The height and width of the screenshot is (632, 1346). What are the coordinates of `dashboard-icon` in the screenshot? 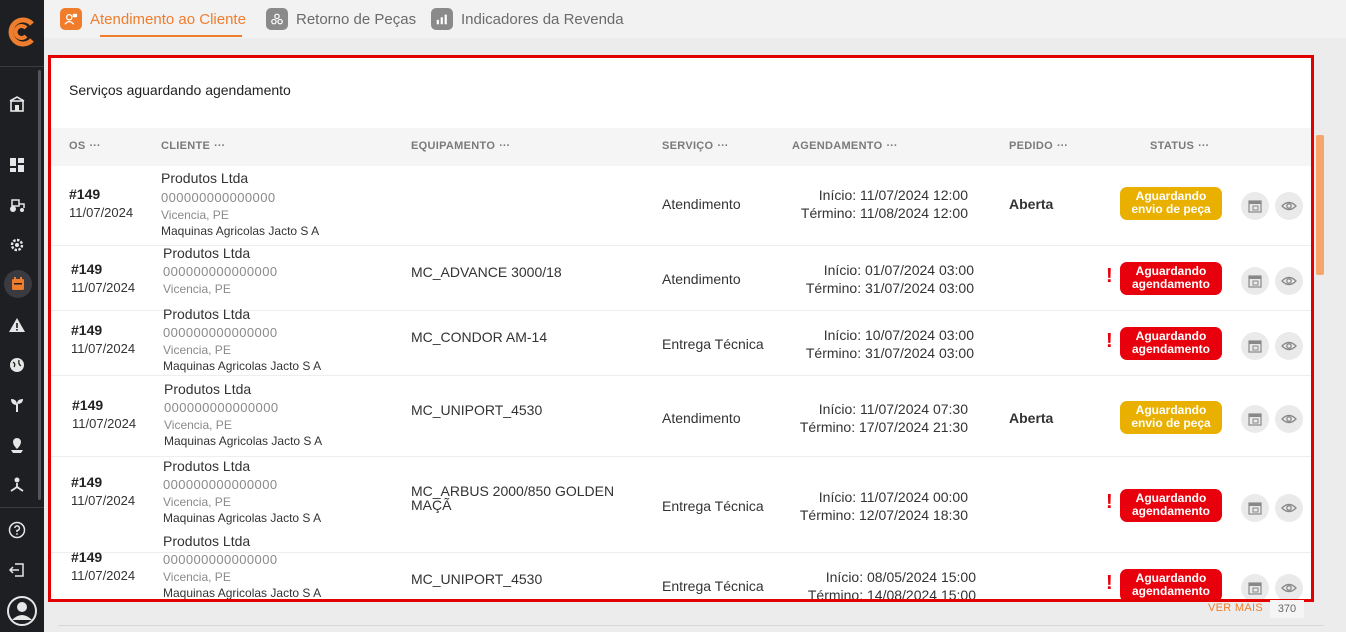 It's located at (17, 165).